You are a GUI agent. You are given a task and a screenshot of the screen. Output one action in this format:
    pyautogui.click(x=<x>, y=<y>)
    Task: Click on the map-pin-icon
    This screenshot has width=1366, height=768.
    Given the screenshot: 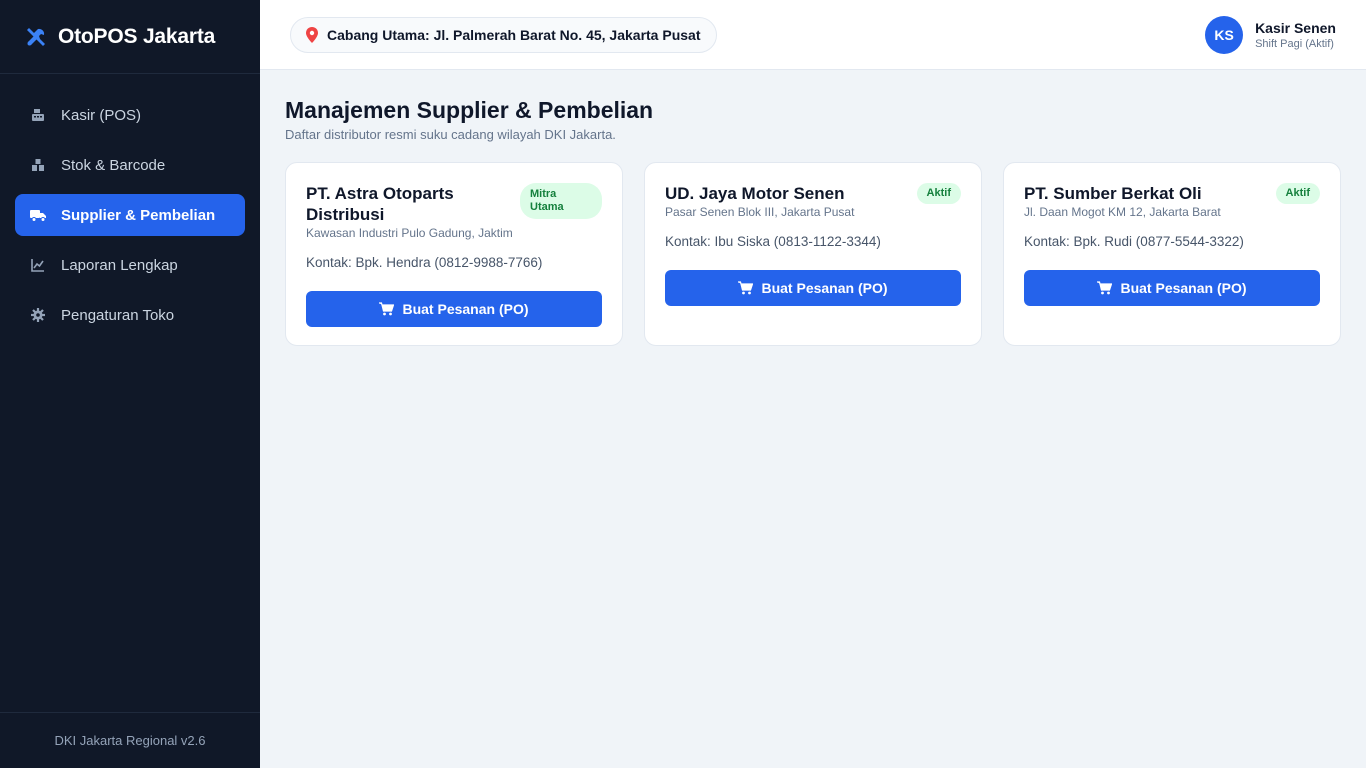 What is the action you would take?
    pyautogui.click(x=312, y=35)
    